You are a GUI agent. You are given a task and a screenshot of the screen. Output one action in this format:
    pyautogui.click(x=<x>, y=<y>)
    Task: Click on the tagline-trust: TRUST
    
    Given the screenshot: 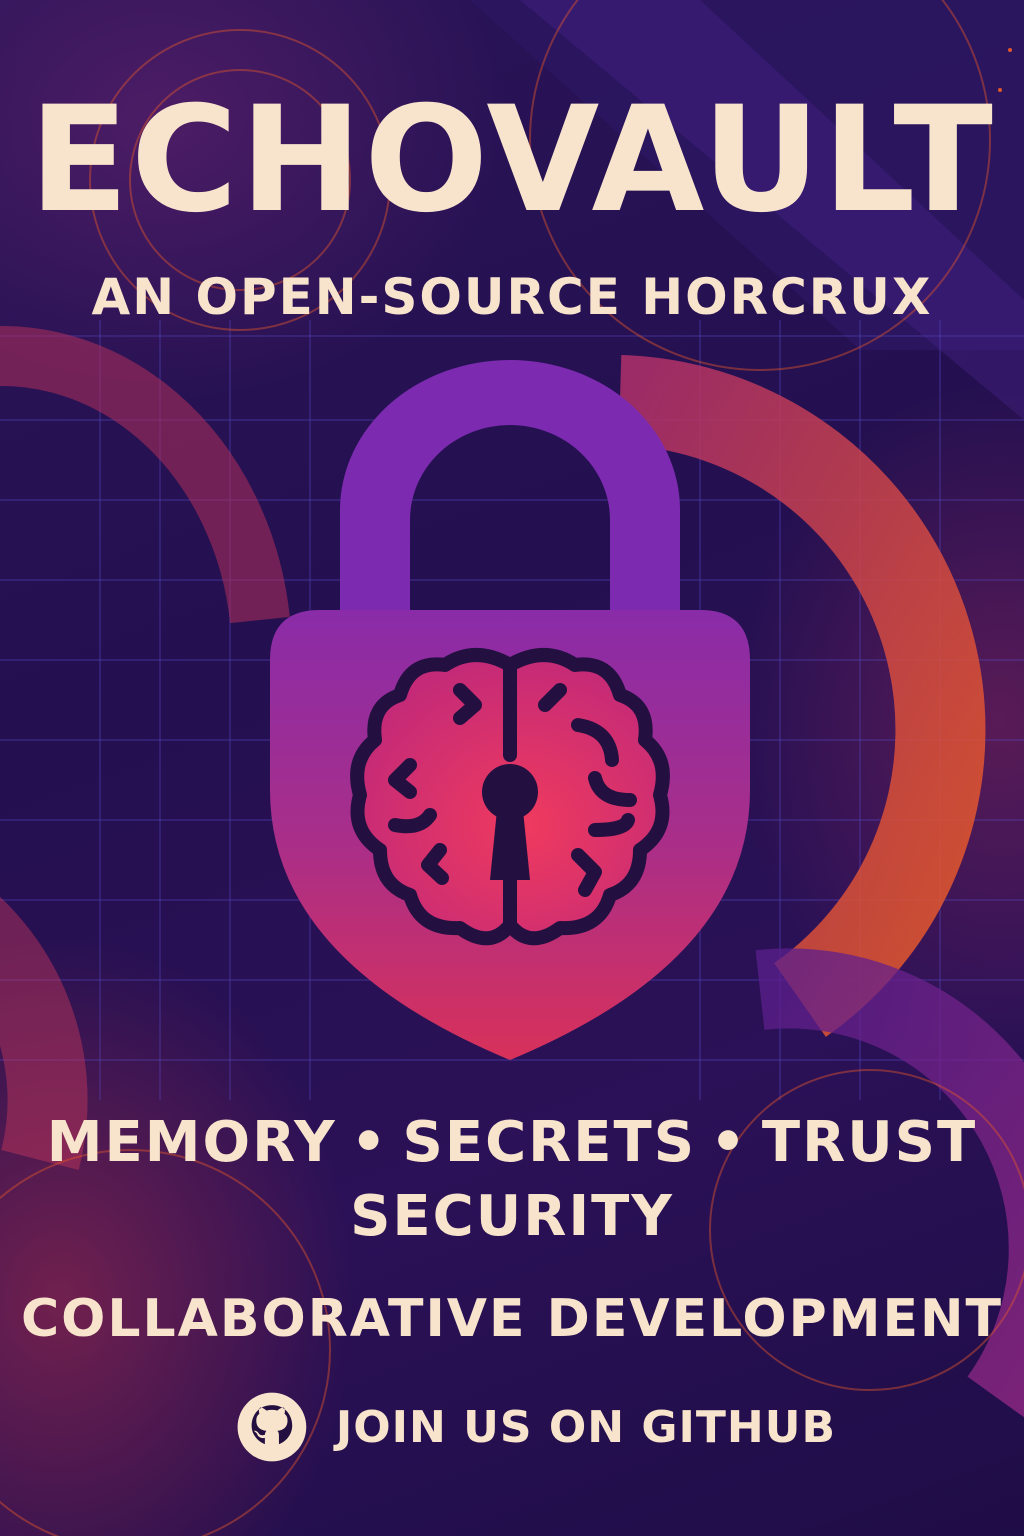 What is the action you would take?
    pyautogui.click(x=869, y=1142)
    